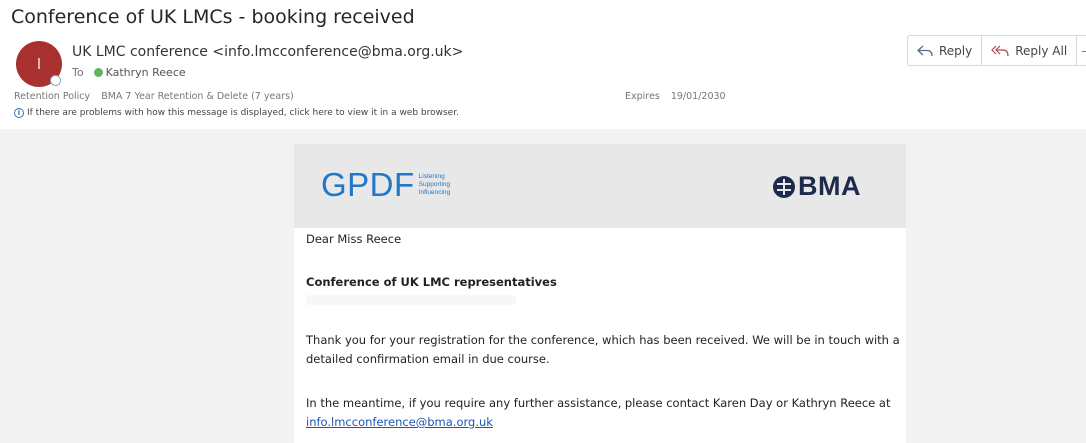  Describe the element at coordinates (431, 282) in the screenshot. I see `message-heading: Conference of UK LMC representatives` at that location.